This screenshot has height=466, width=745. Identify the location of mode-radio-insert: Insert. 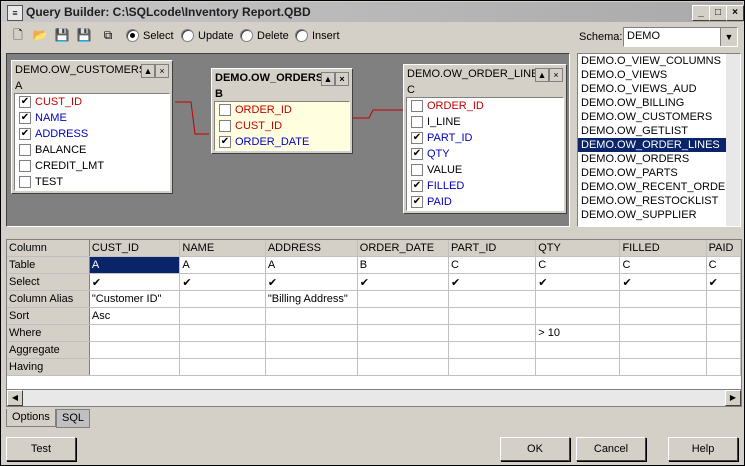
(317, 35).